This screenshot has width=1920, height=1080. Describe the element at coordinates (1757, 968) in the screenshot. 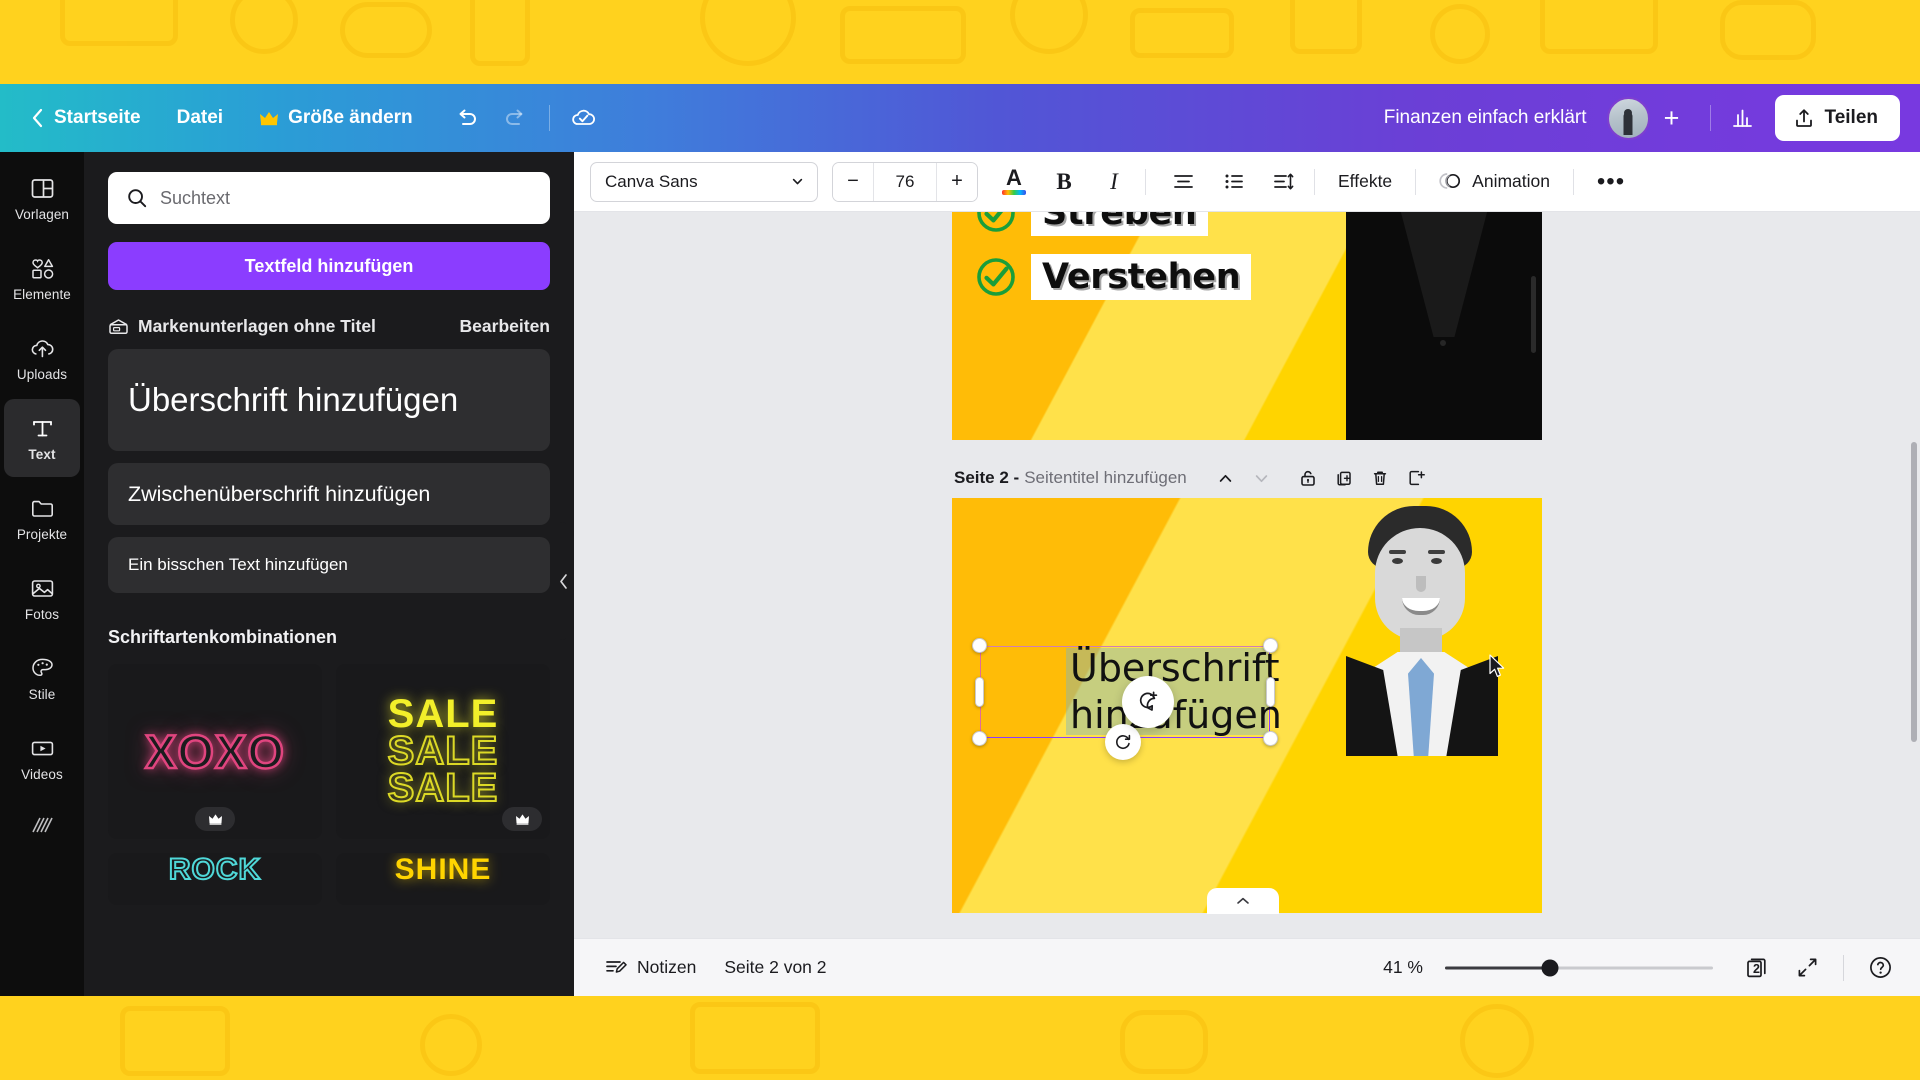

I see `page-grid-button: 2` at that location.